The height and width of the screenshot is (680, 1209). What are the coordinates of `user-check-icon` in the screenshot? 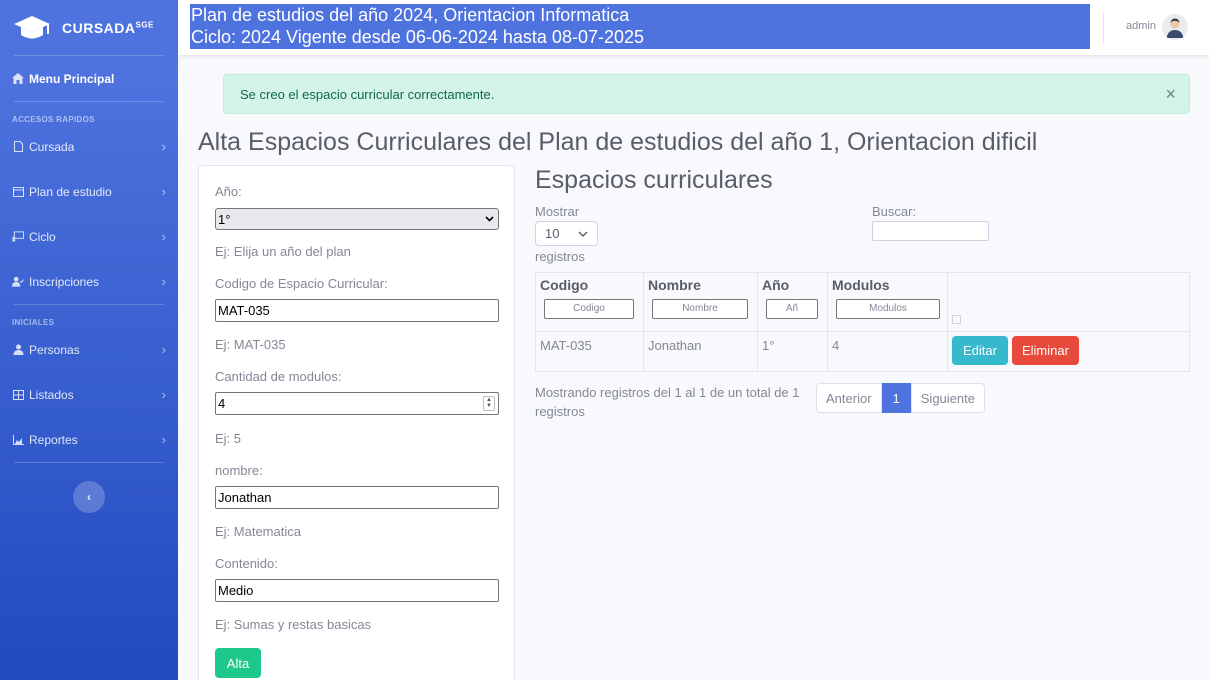 It's located at (18, 282).